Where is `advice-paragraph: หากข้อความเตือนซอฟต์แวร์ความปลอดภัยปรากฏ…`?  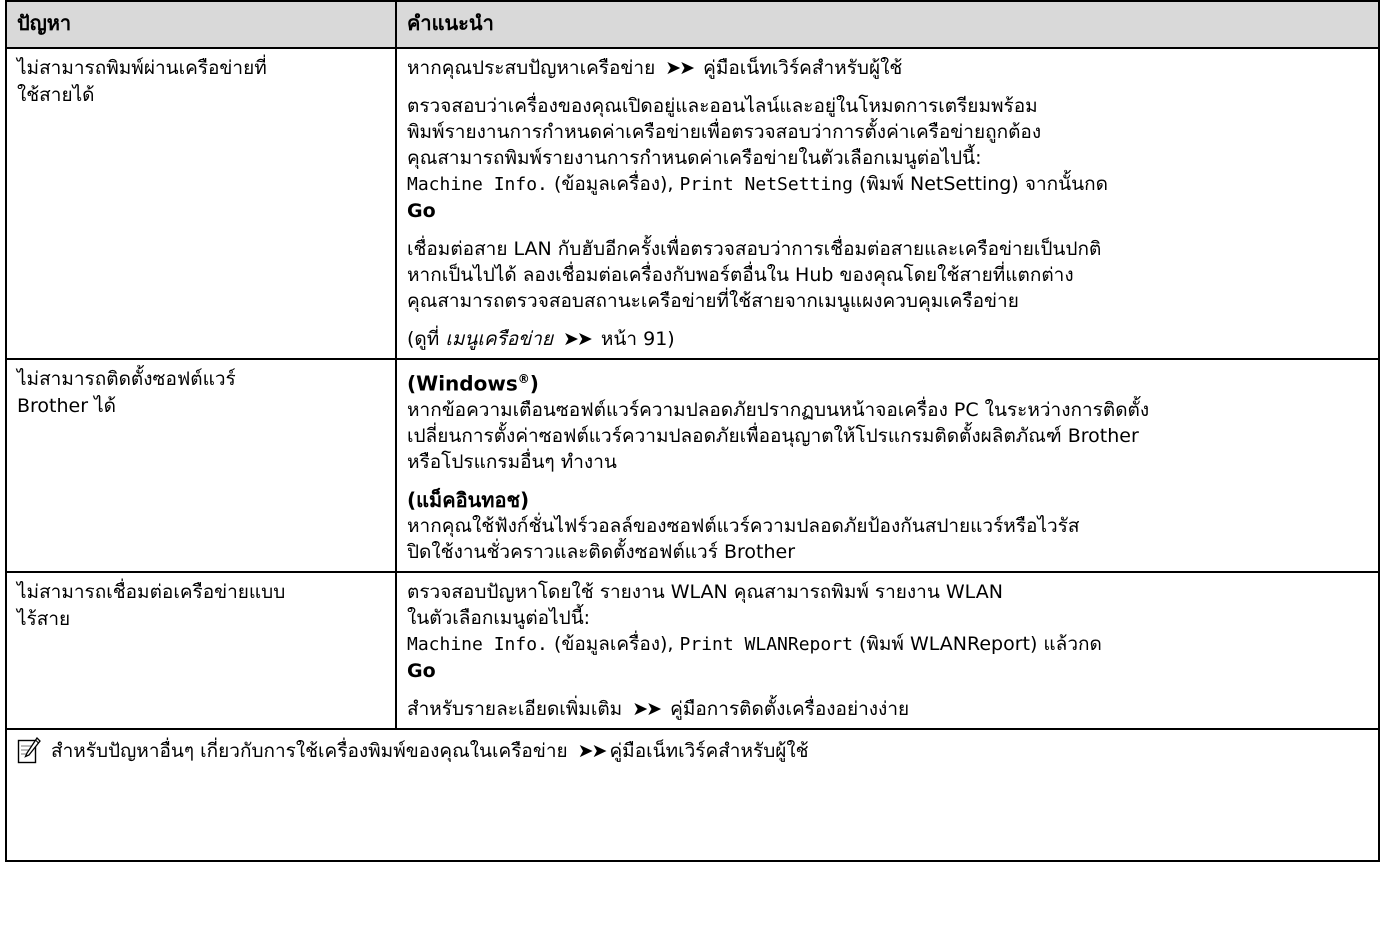 advice-paragraph: หากข้อความเตือนซอฟต์แวร์ความปลอดภัยปรากฏ… is located at coordinates (778, 435).